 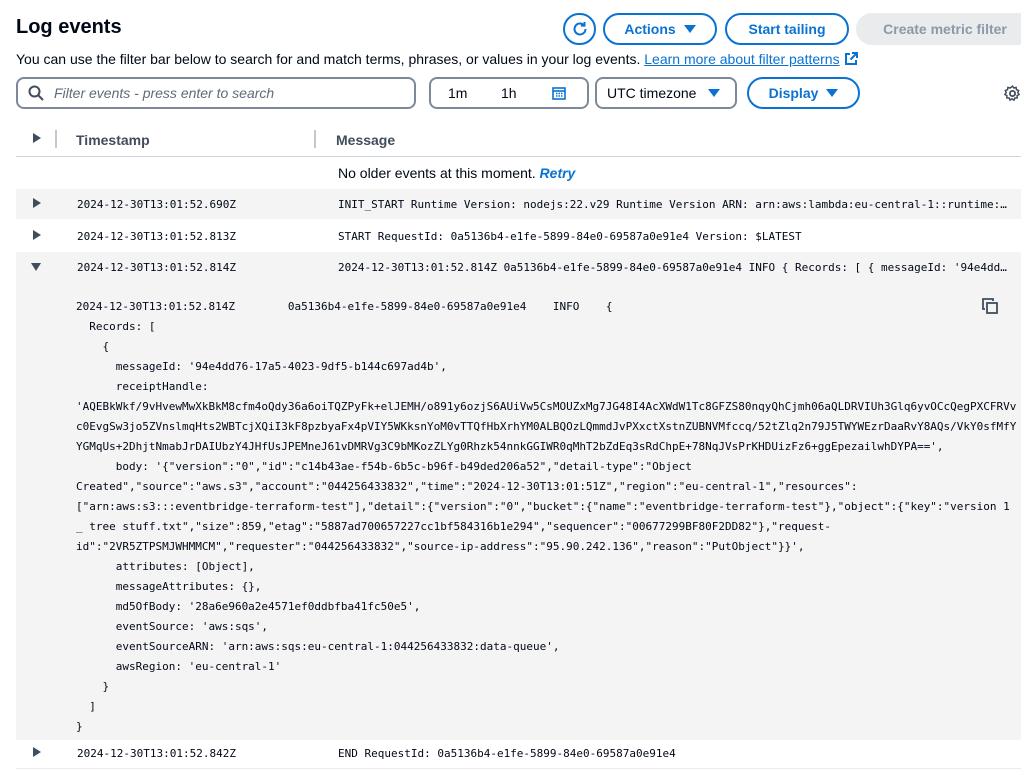 I want to click on row-timestamp: 2024-12-30T13:01:52.814Z, so click(x=156, y=267).